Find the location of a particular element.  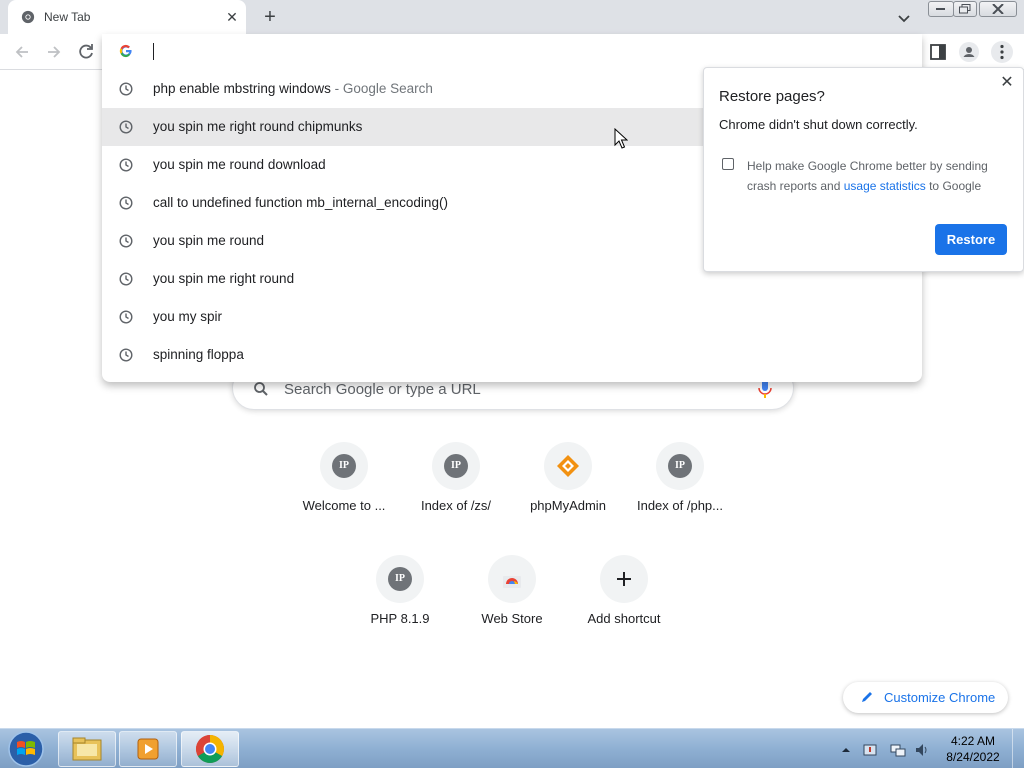

suggestion-text: spinning floppa is located at coordinates (198, 354).